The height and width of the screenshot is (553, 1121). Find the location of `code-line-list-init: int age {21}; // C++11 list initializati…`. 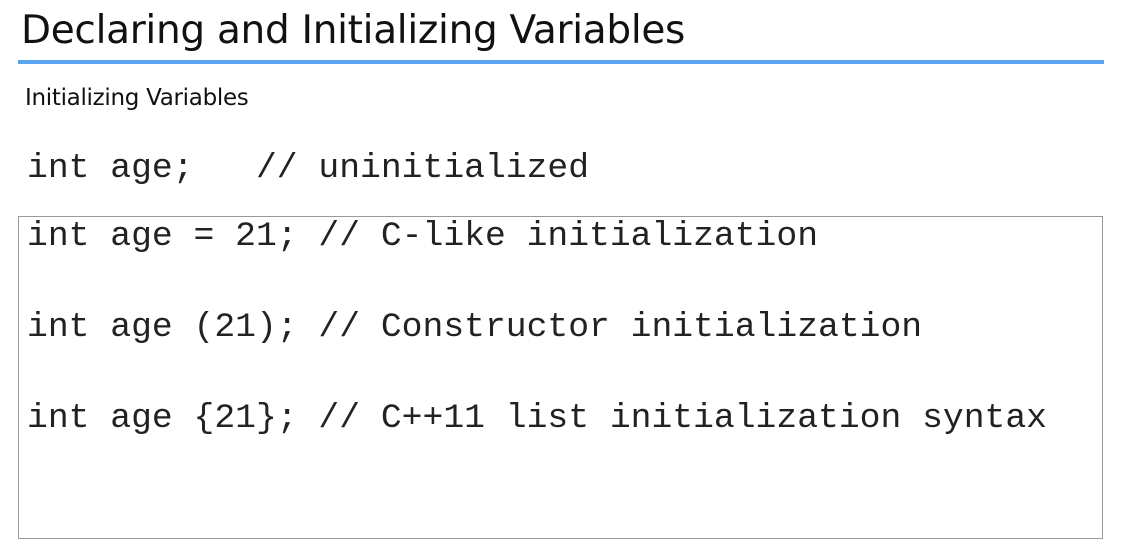

code-line-list-init: int age {21}; // C++11 list initializati… is located at coordinates (537, 418).